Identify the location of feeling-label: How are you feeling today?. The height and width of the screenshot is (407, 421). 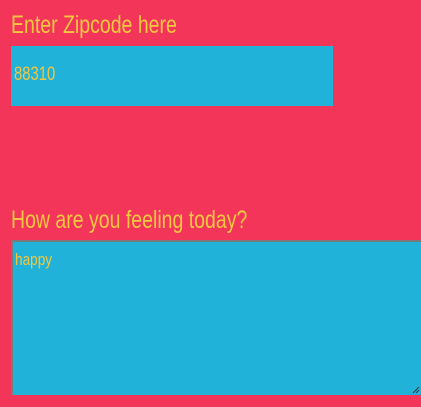
(129, 220).